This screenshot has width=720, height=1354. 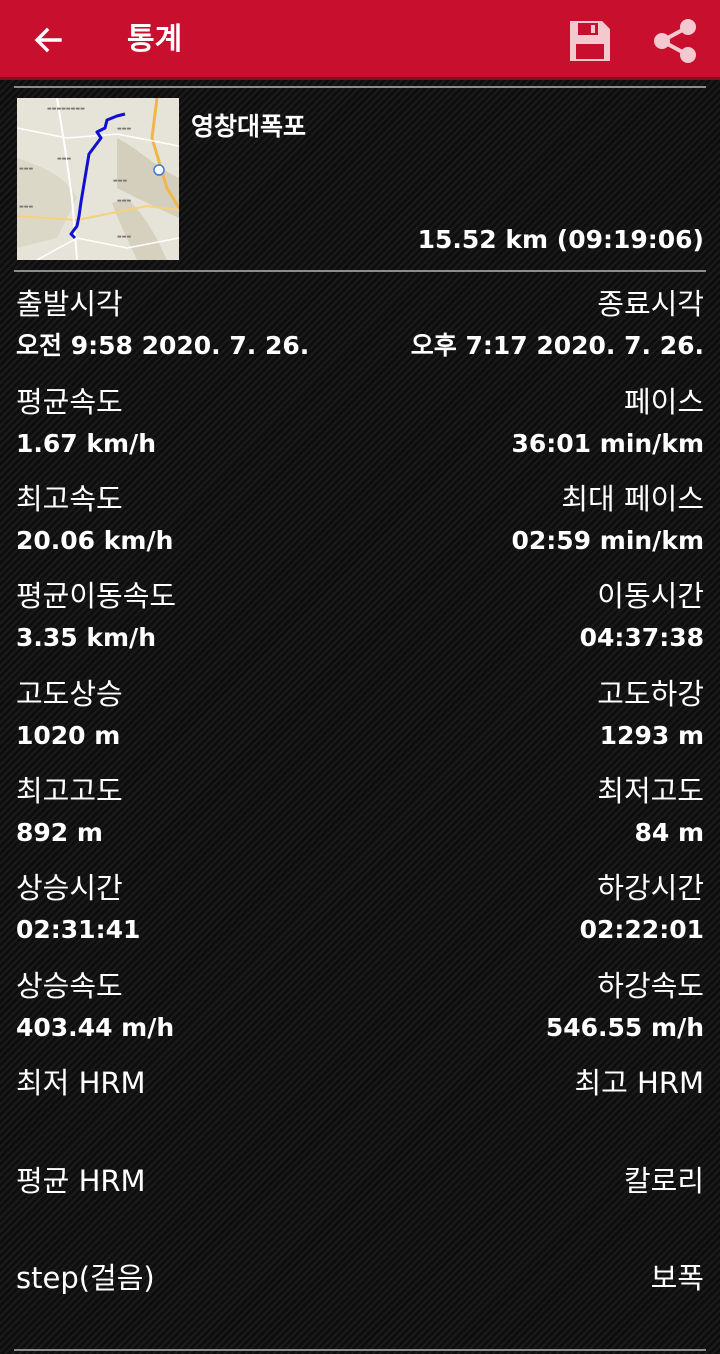 I want to click on stat-end-time: 종료시각 오후 7:17 2020. 7. 26., so click(x=557, y=325).